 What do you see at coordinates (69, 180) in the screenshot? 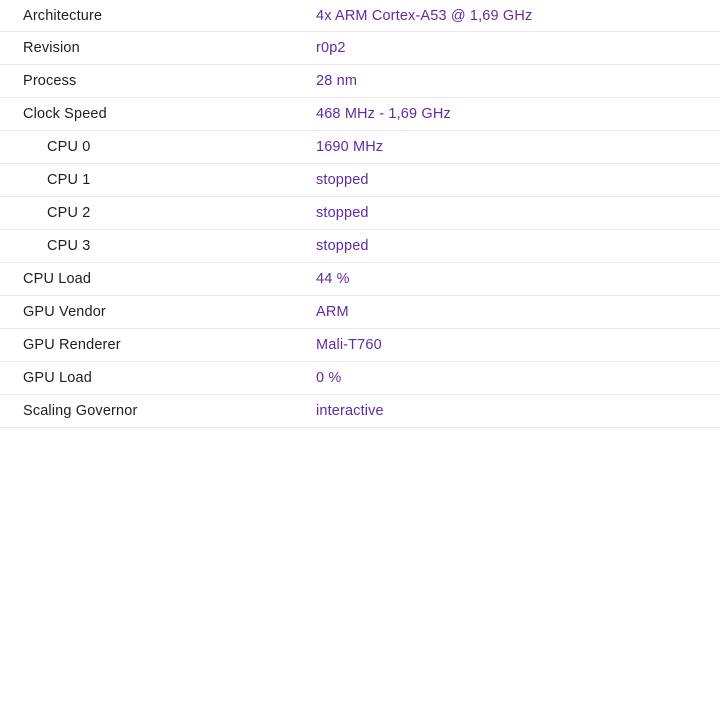
I see `row-label: CPU 1` at bounding box center [69, 180].